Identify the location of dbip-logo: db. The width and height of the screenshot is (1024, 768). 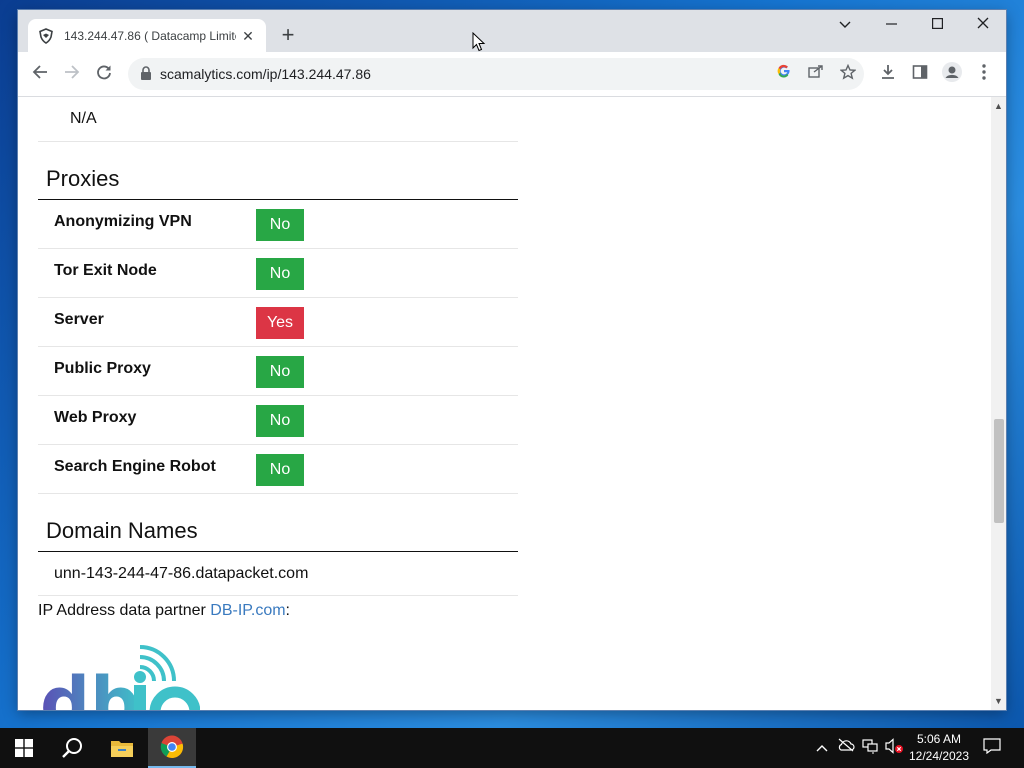
(120, 673).